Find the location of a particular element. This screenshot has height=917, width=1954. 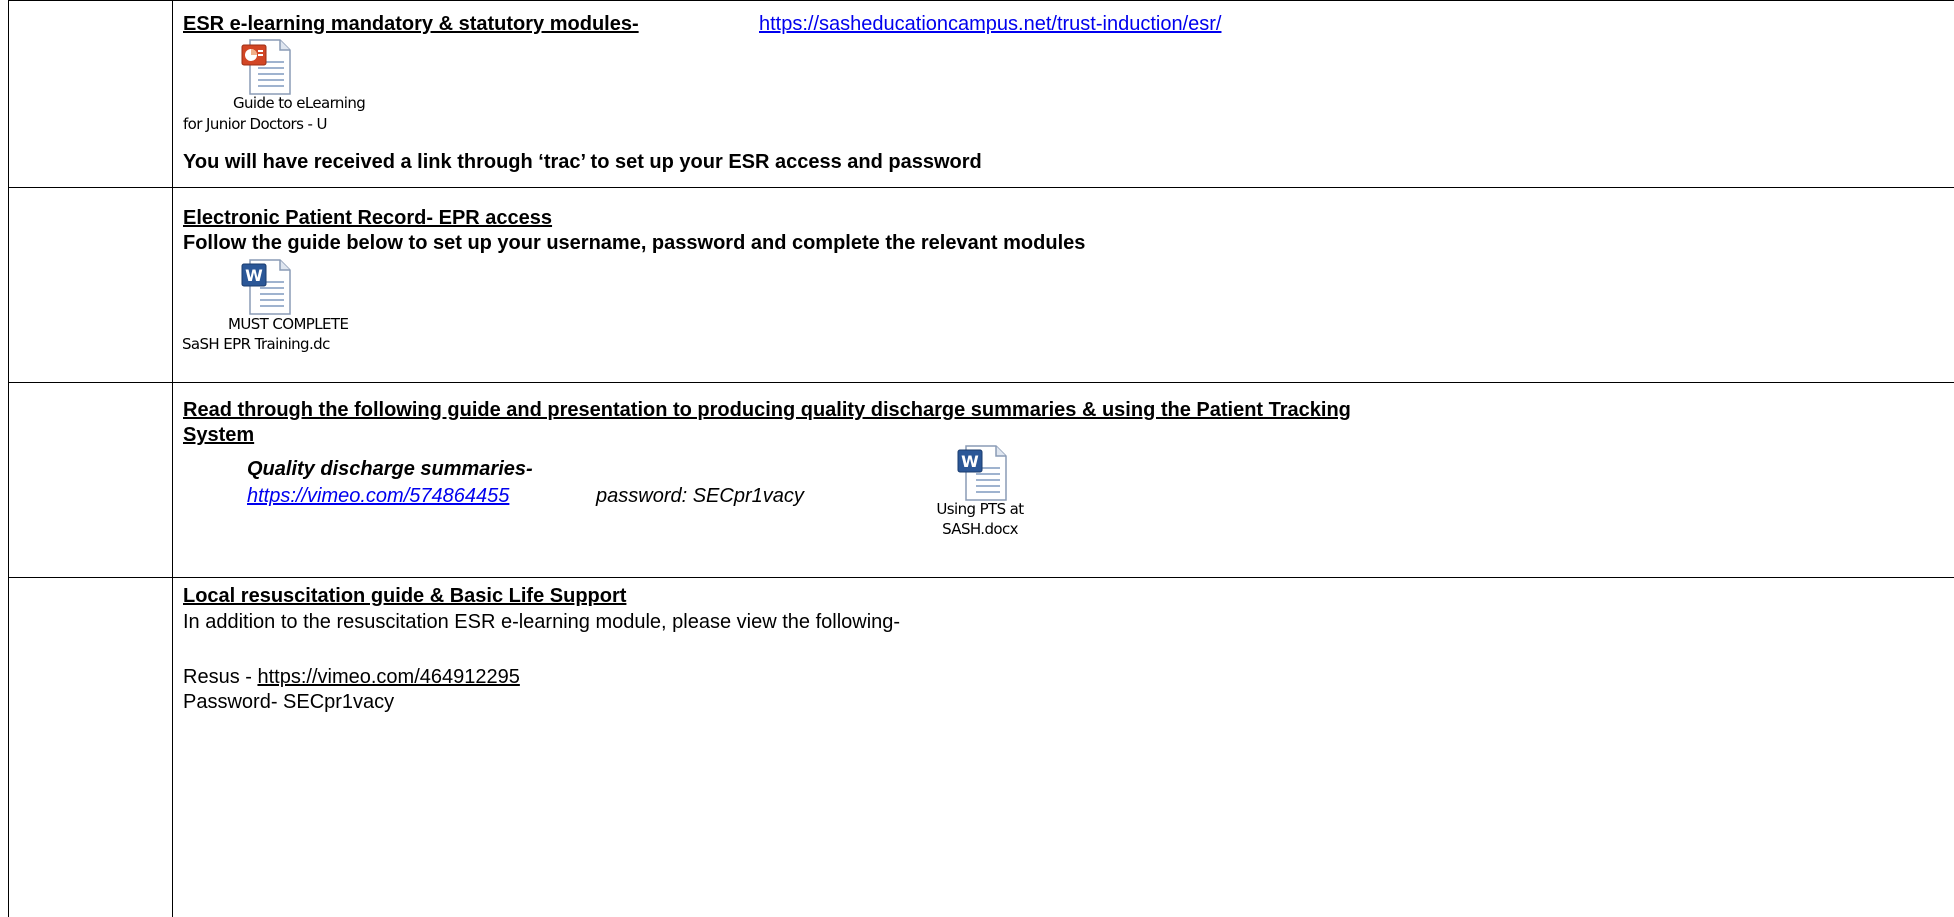

table-border-left is located at coordinates (8, 458).